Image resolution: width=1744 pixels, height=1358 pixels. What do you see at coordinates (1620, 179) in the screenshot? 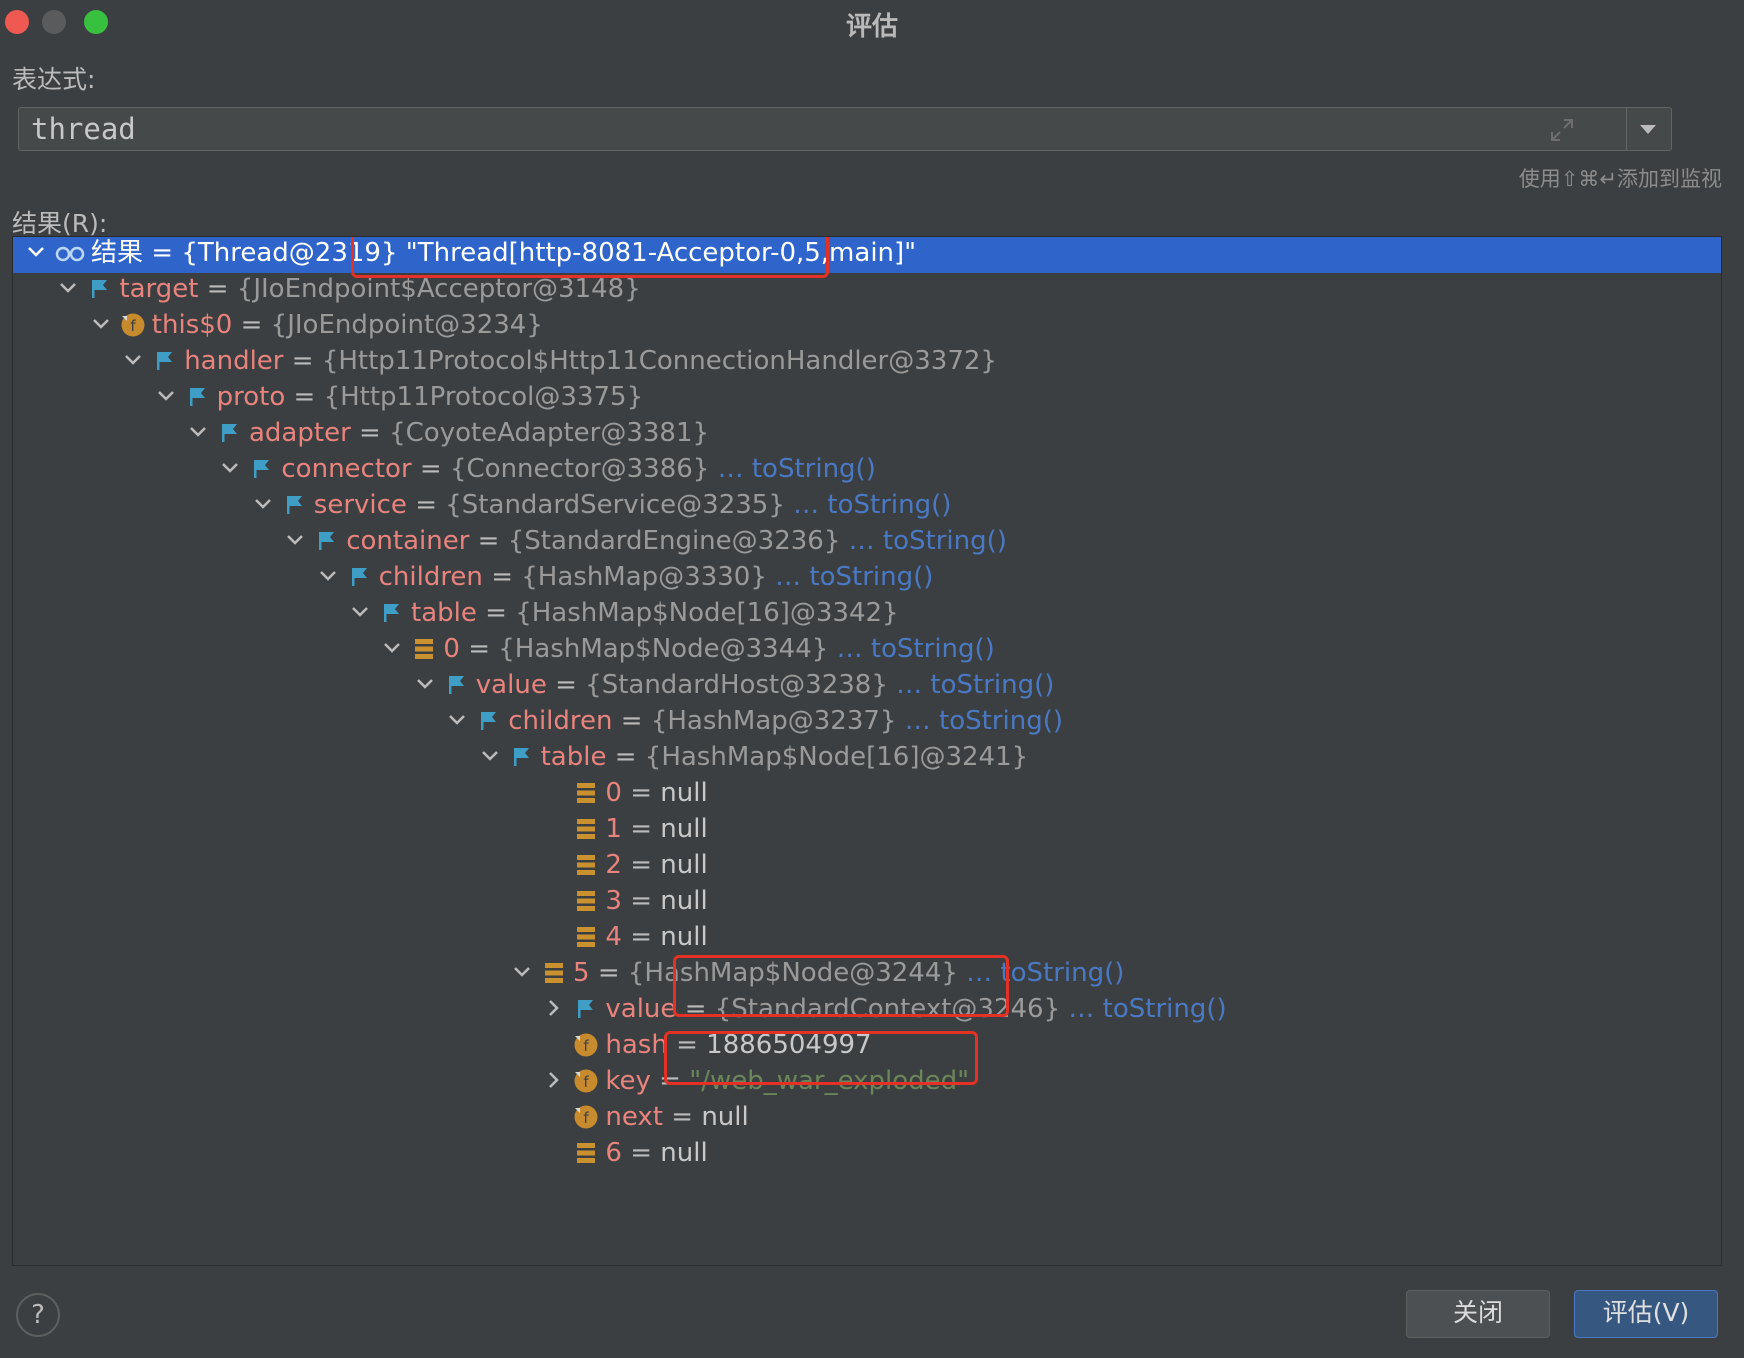
I see `add-to-watch-hint: 使用⇧⌘↵添加到监视` at bounding box center [1620, 179].